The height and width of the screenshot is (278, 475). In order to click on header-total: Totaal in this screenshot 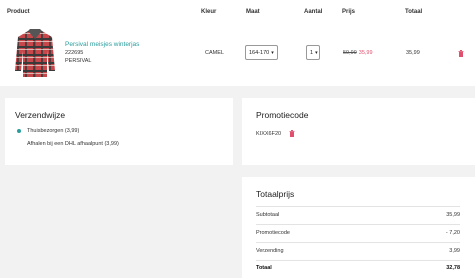, I will do `click(414, 12)`.